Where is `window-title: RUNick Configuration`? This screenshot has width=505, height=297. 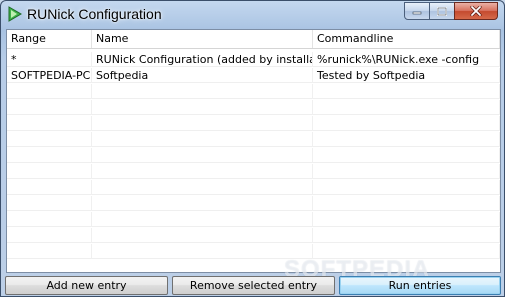 window-title: RUNick Configuration is located at coordinates (94, 14).